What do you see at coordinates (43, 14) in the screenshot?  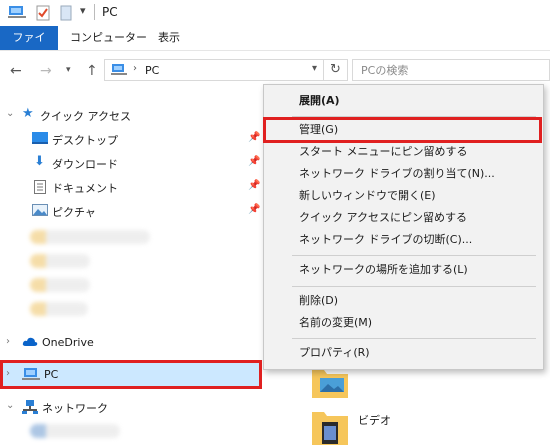 I see `checkbox-icon` at bounding box center [43, 14].